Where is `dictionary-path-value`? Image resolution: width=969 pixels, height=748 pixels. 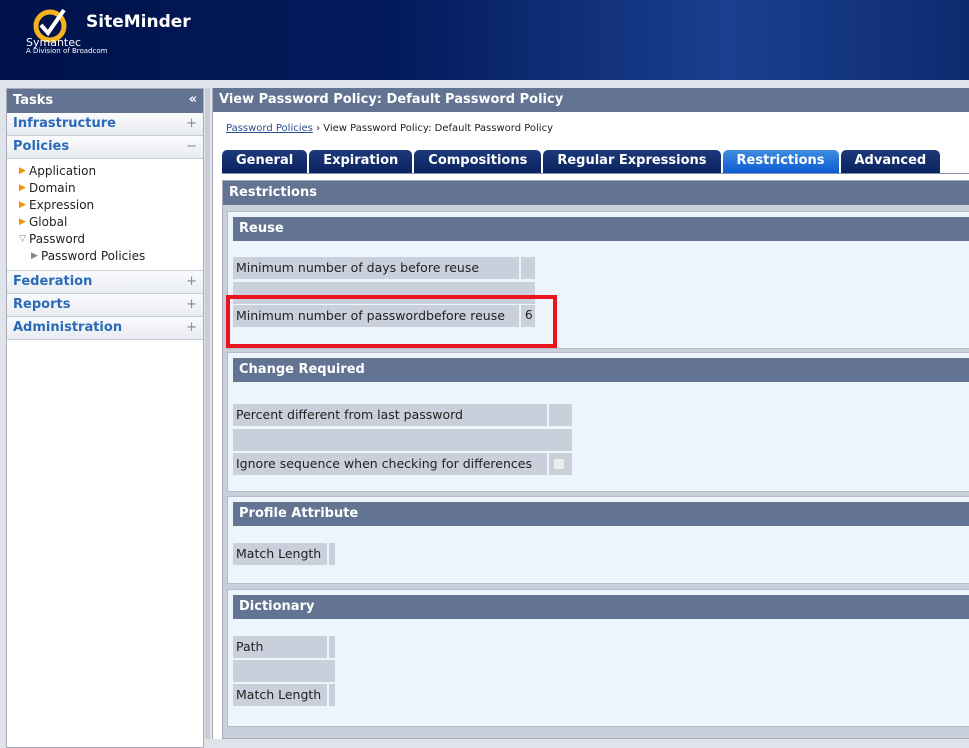 dictionary-path-value is located at coordinates (332, 647).